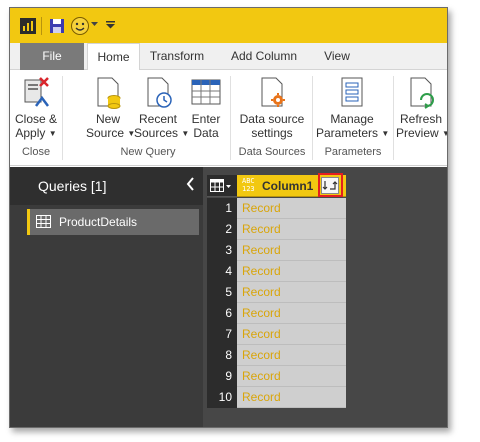 This screenshot has height=442, width=480. I want to click on enter-data-button: Enter Data, so click(206, 107).